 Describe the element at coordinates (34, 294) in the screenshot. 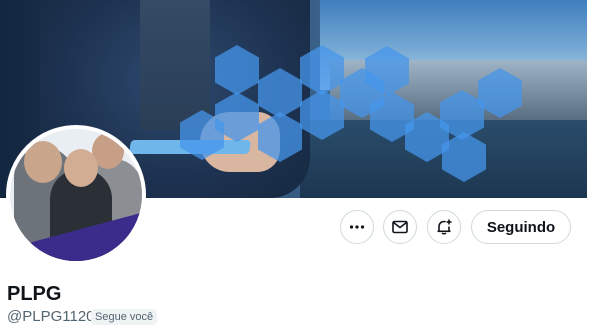

I see `profile-display-name: PLPG` at that location.